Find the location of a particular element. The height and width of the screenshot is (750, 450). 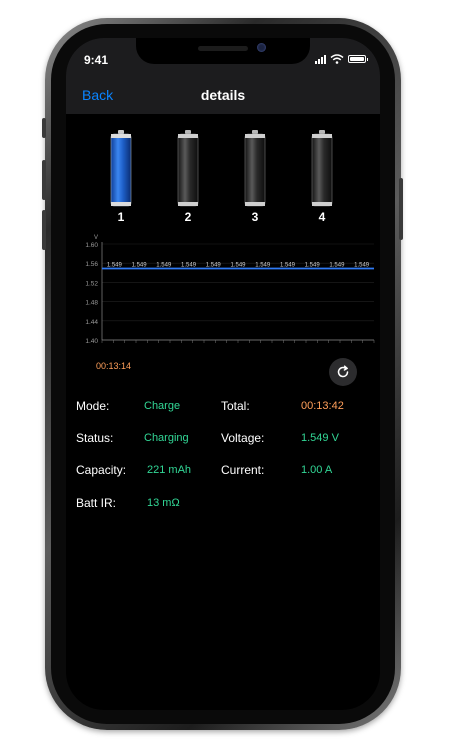

battery-icon is located at coordinates (358, 59).